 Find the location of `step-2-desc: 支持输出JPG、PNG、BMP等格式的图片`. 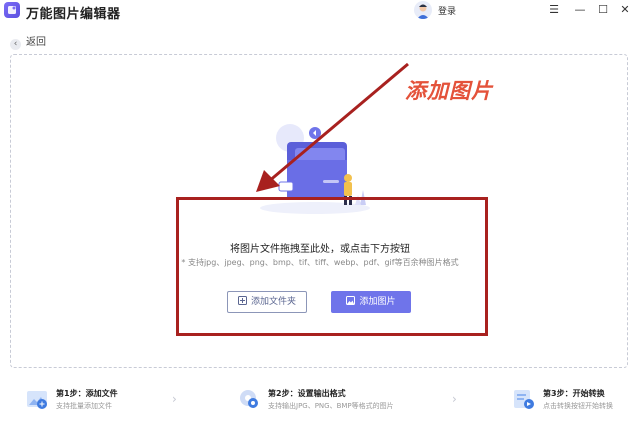

step-2-desc: 支持输出JPG、PNG、BMP等格式的图片 is located at coordinates (331, 406).